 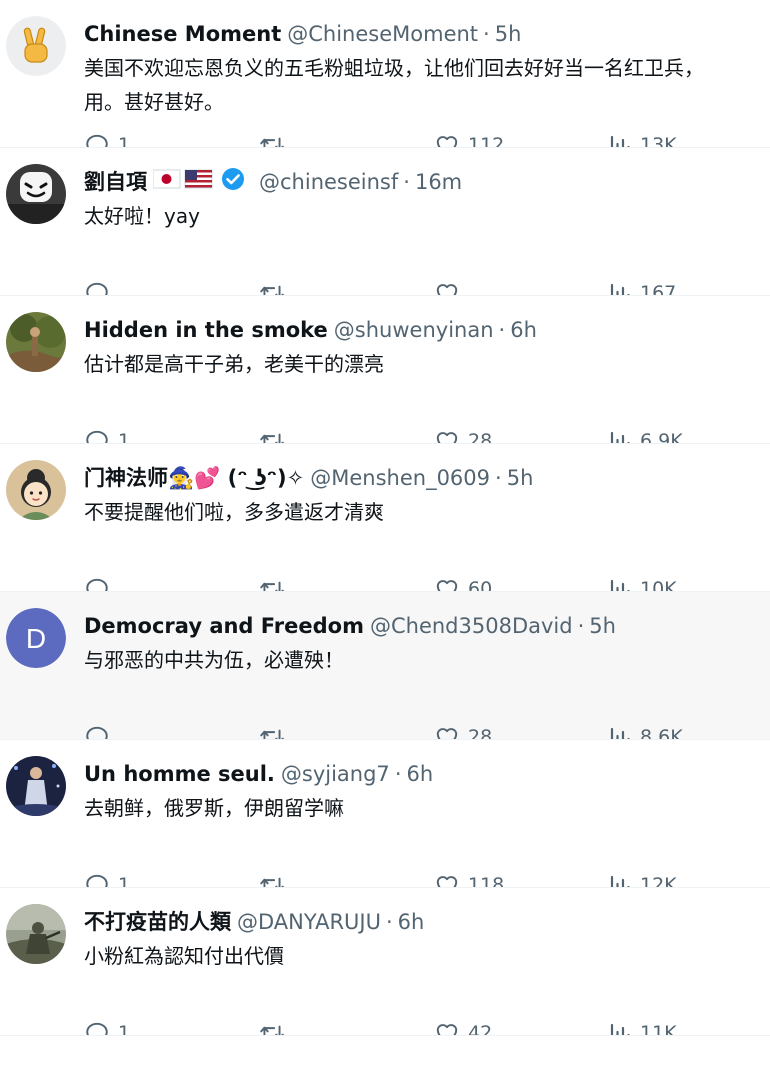 I want to click on like-button, so click(x=451, y=285).